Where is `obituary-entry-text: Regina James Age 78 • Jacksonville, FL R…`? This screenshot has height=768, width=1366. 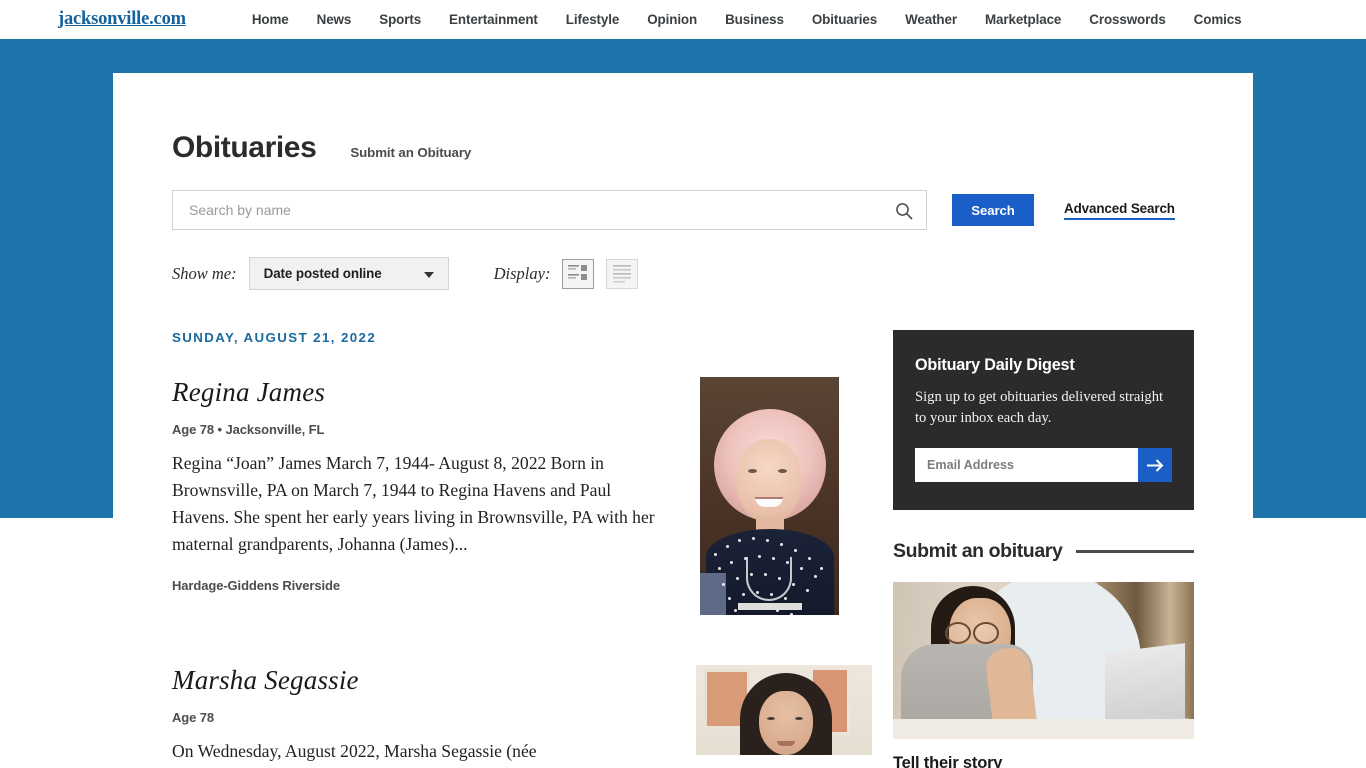
obituary-entry-text: Regina James Age 78 • Jacksonville, FL R… is located at coordinates (422, 496).